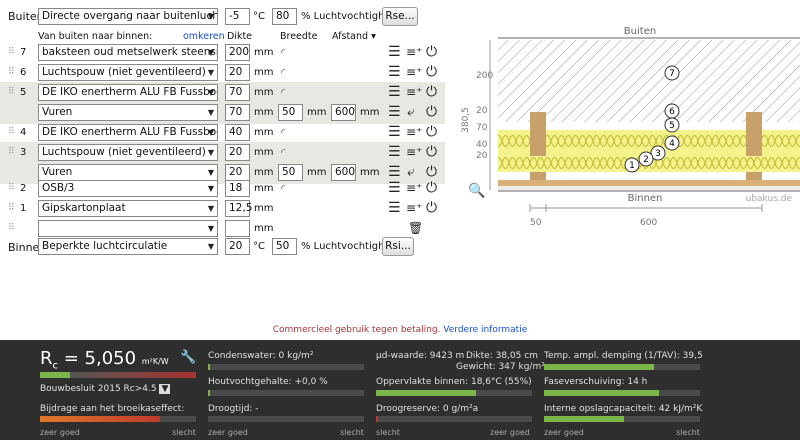  Describe the element at coordinates (354, 36) in the screenshot. I see `distance-header: Afstand ▾` at that location.